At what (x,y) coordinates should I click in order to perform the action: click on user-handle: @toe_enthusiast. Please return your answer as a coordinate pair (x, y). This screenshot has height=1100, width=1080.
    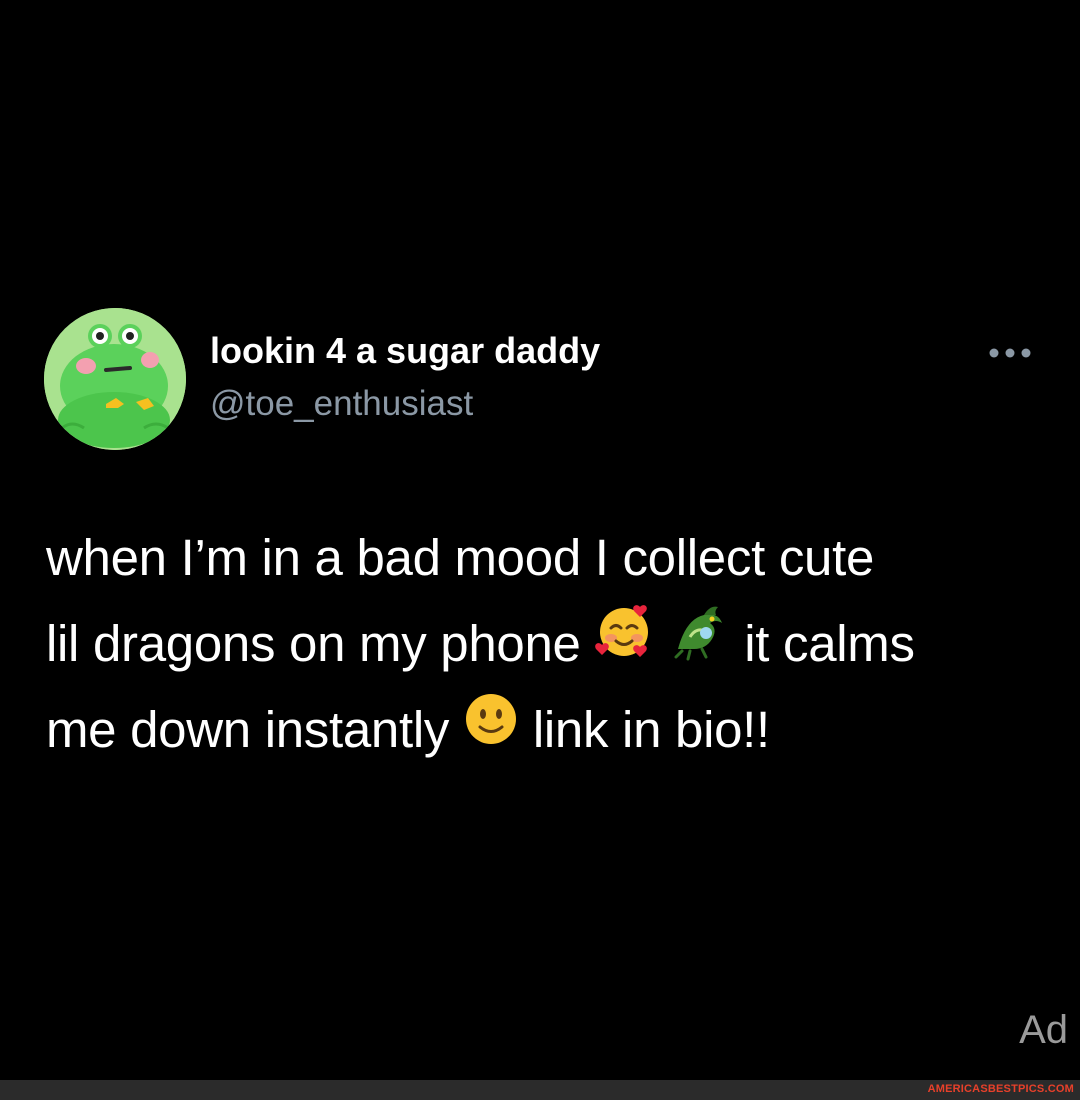
    Looking at the image, I should click on (341, 404).